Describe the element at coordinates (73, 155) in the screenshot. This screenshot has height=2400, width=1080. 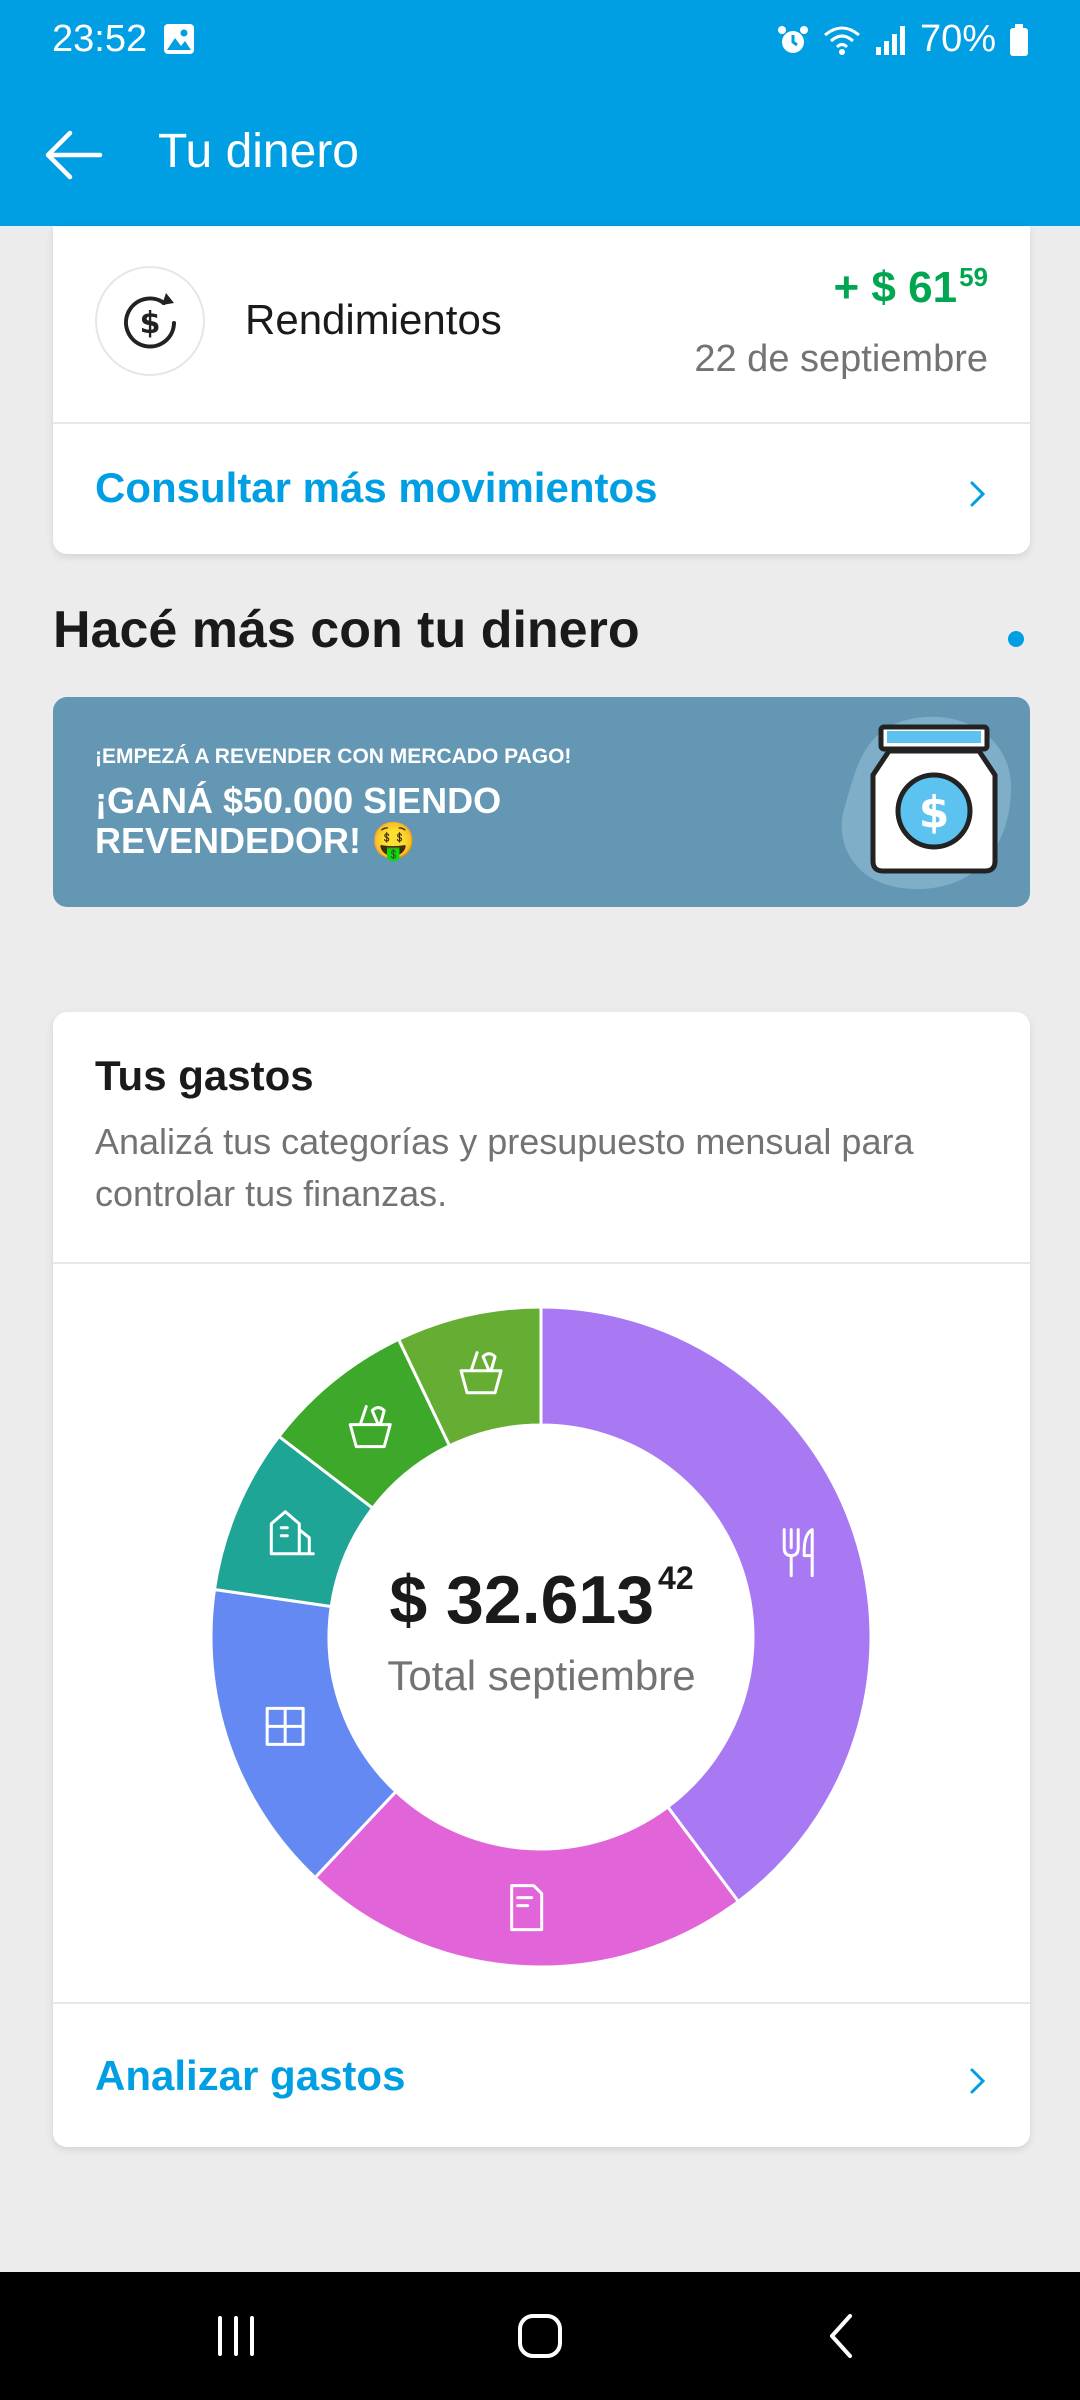
I see `back-arrow-icon` at that location.